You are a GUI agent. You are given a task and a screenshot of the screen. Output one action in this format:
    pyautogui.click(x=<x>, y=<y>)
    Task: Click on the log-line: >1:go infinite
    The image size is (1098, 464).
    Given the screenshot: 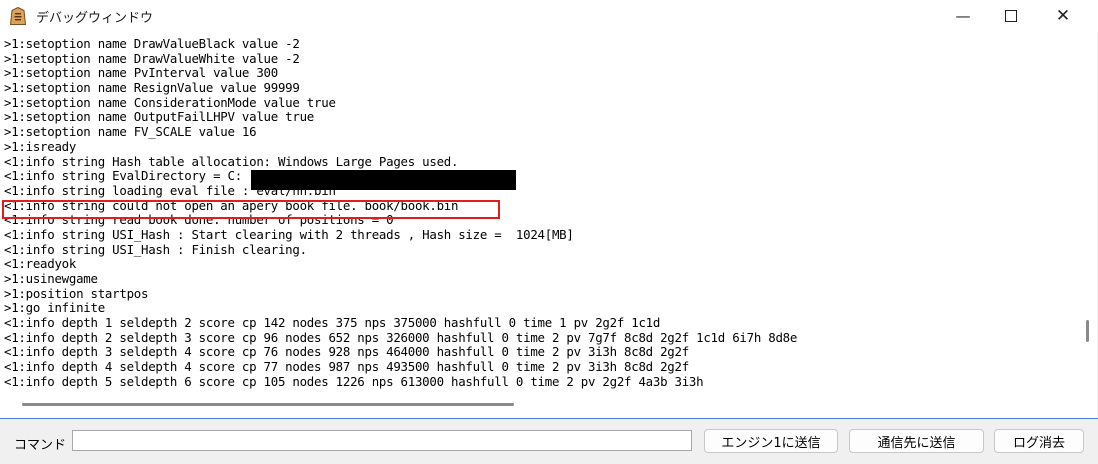 What is the action you would take?
    pyautogui.click(x=54, y=308)
    